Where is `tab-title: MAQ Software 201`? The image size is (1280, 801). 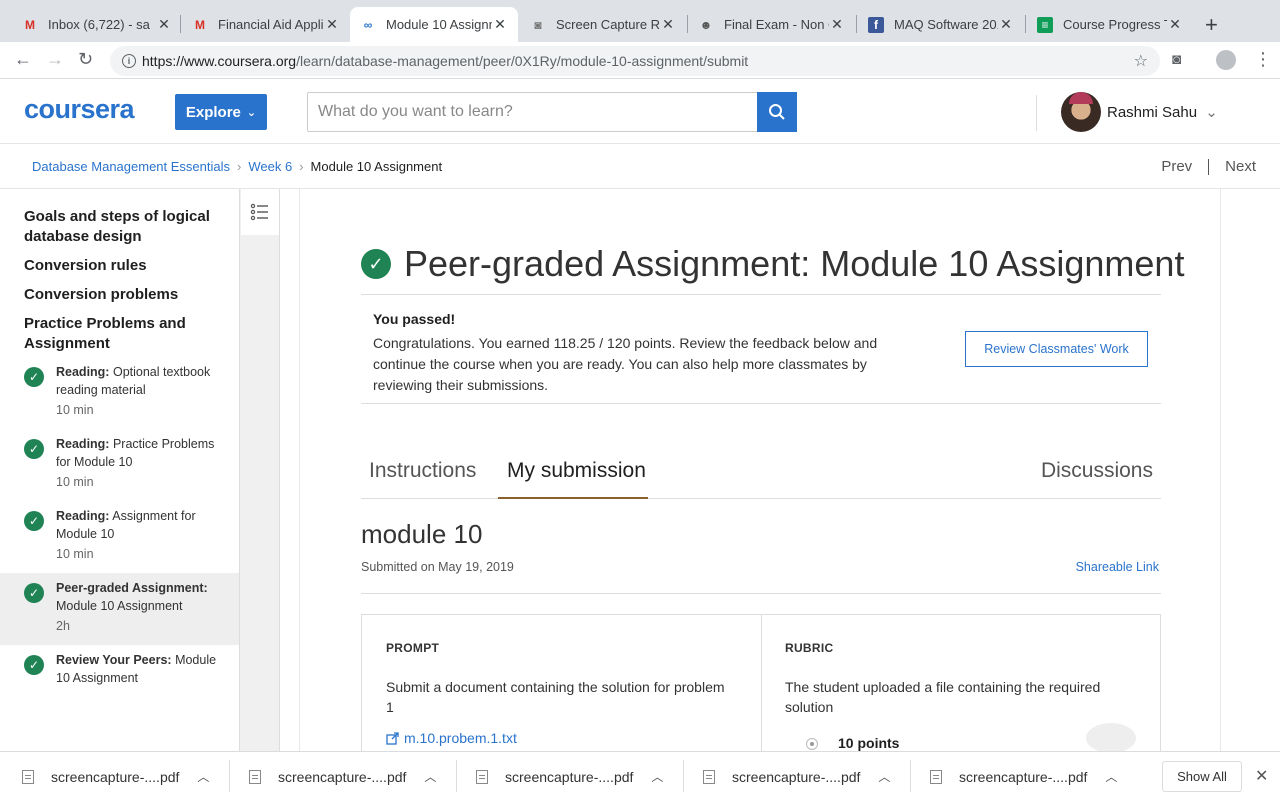
tab-title: MAQ Software 201 is located at coordinates (946, 24).